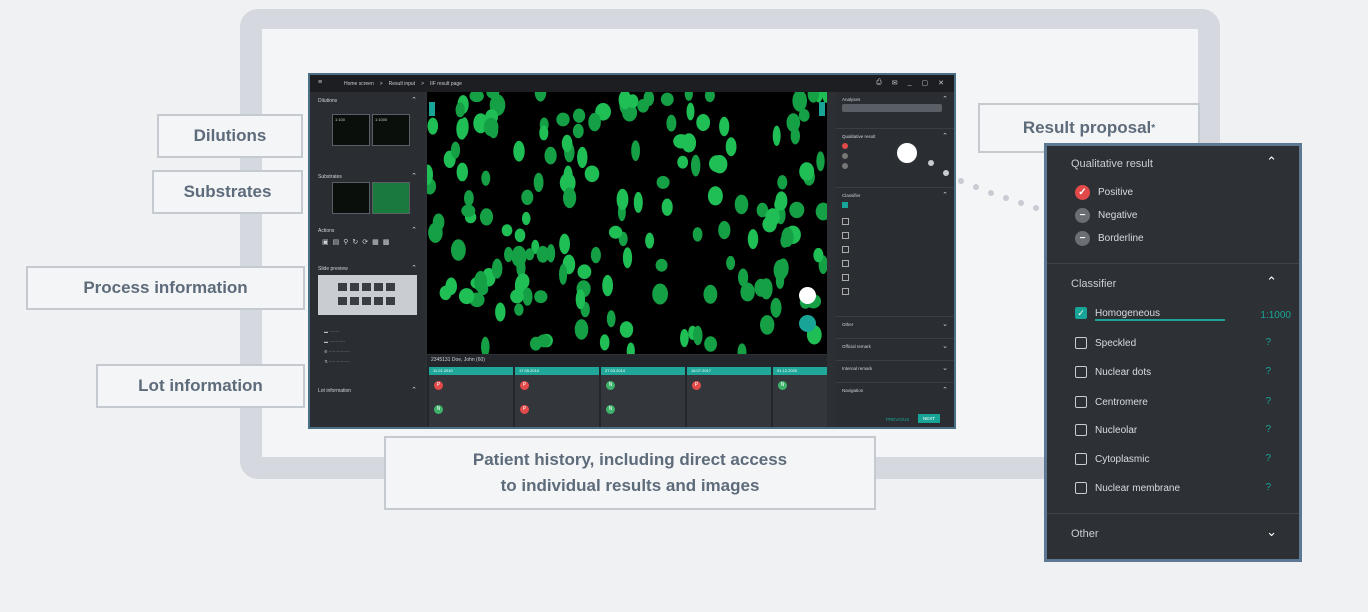  Describe the element at coordinates (351, 130) in the screenshot. I see `dilution-thumb-1: 1:100` at that location.